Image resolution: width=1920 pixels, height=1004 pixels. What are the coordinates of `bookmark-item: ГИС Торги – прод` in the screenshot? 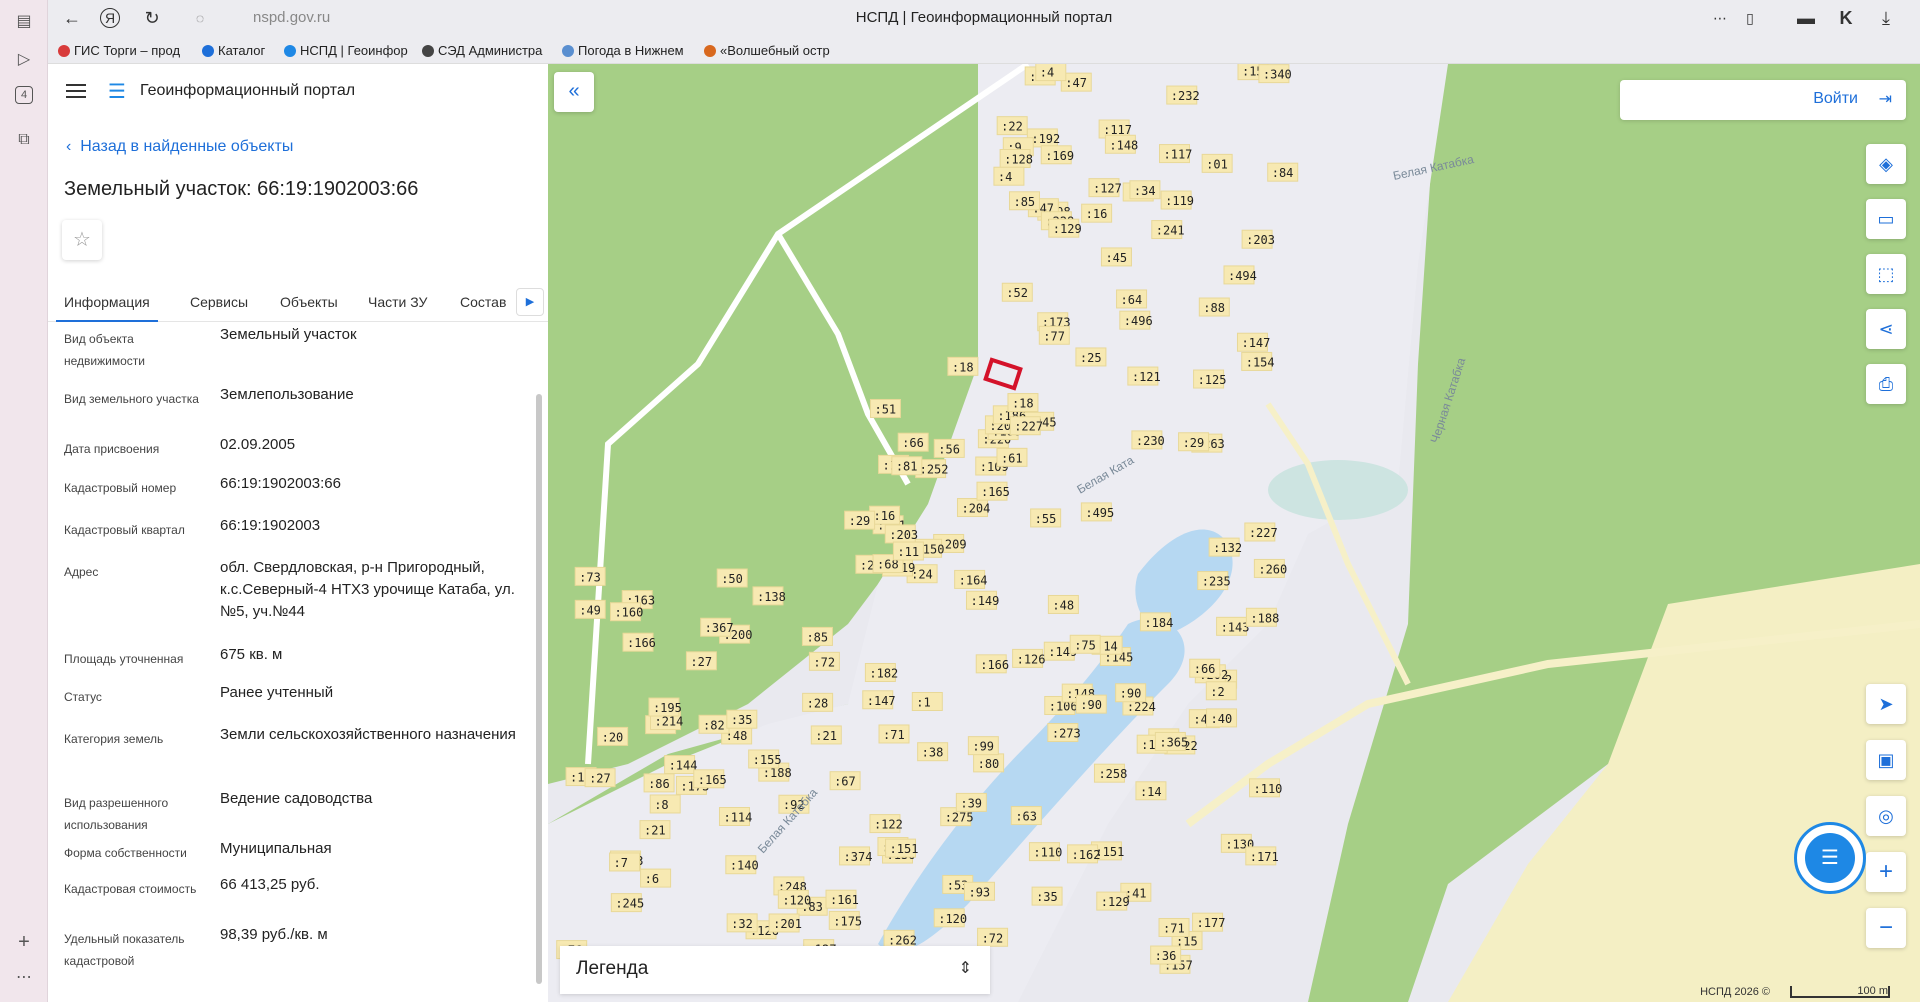 It's located at (128, 50).